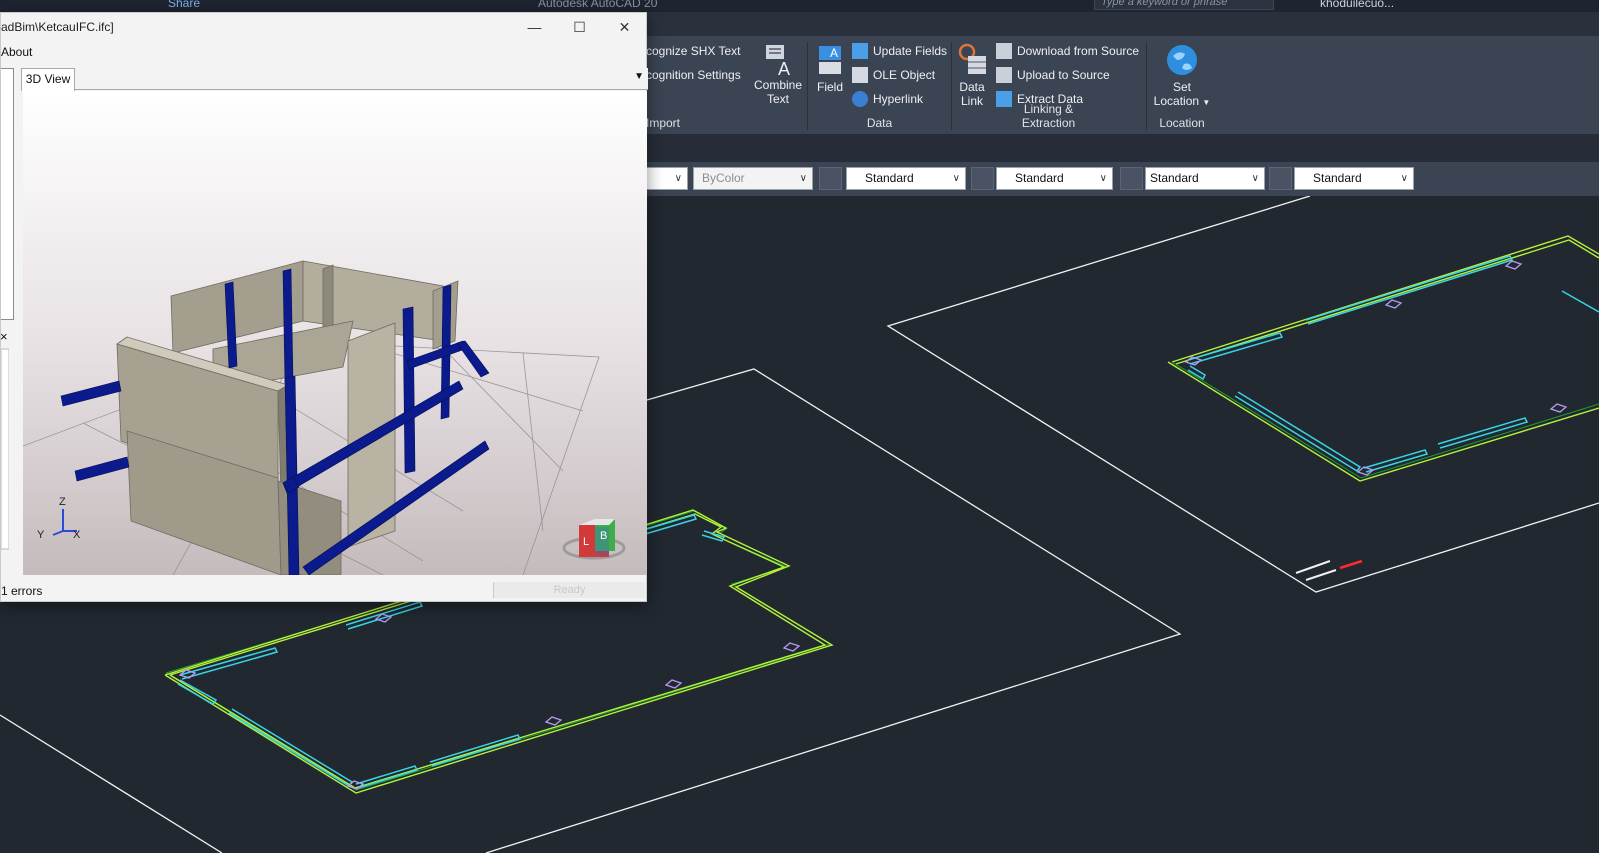  What do you see at coordinates (598, 5) in the screenshot?
I see `app-title: Autodesk AutoCAD 20` at bounding box center [598, 5].